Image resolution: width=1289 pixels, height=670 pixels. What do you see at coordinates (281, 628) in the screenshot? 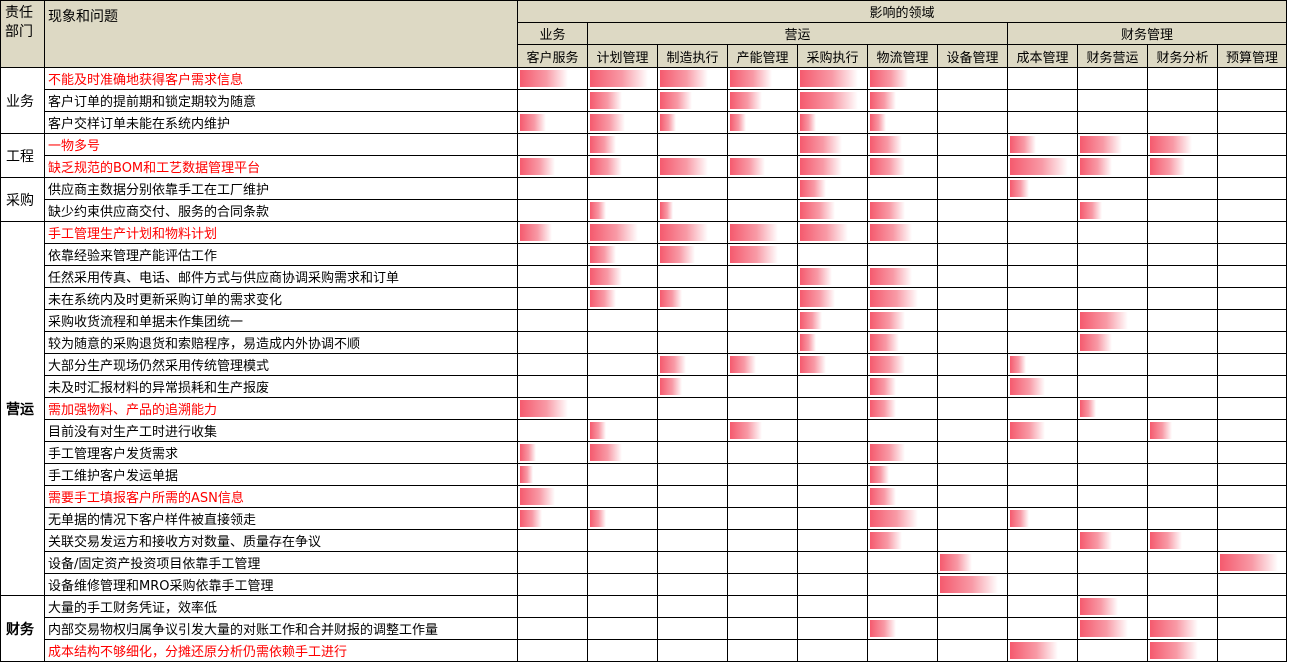
I see `issue-cell: 内部交易物权归属争议引发大量的对账工作和合并财报的调整工作量` at bounding box center [281, 628].